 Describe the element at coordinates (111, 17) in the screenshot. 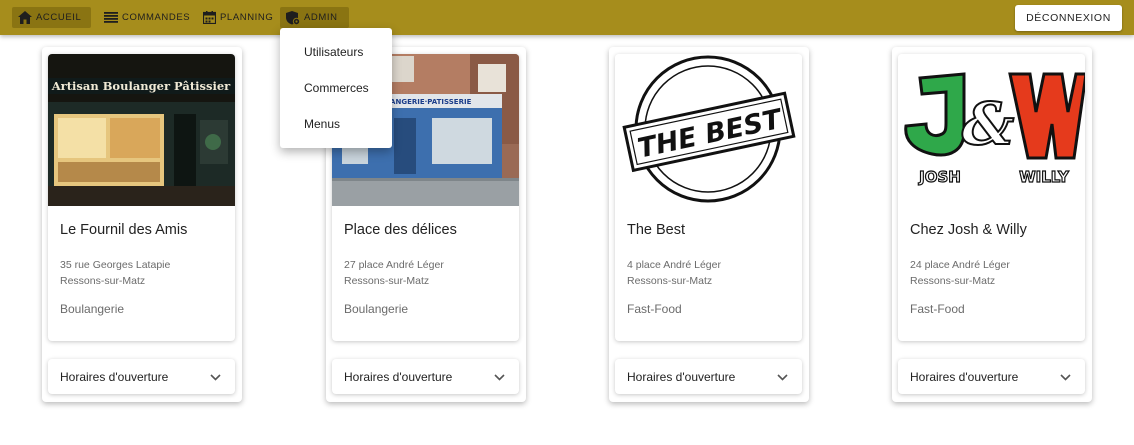

I see `list-icon` at that location.